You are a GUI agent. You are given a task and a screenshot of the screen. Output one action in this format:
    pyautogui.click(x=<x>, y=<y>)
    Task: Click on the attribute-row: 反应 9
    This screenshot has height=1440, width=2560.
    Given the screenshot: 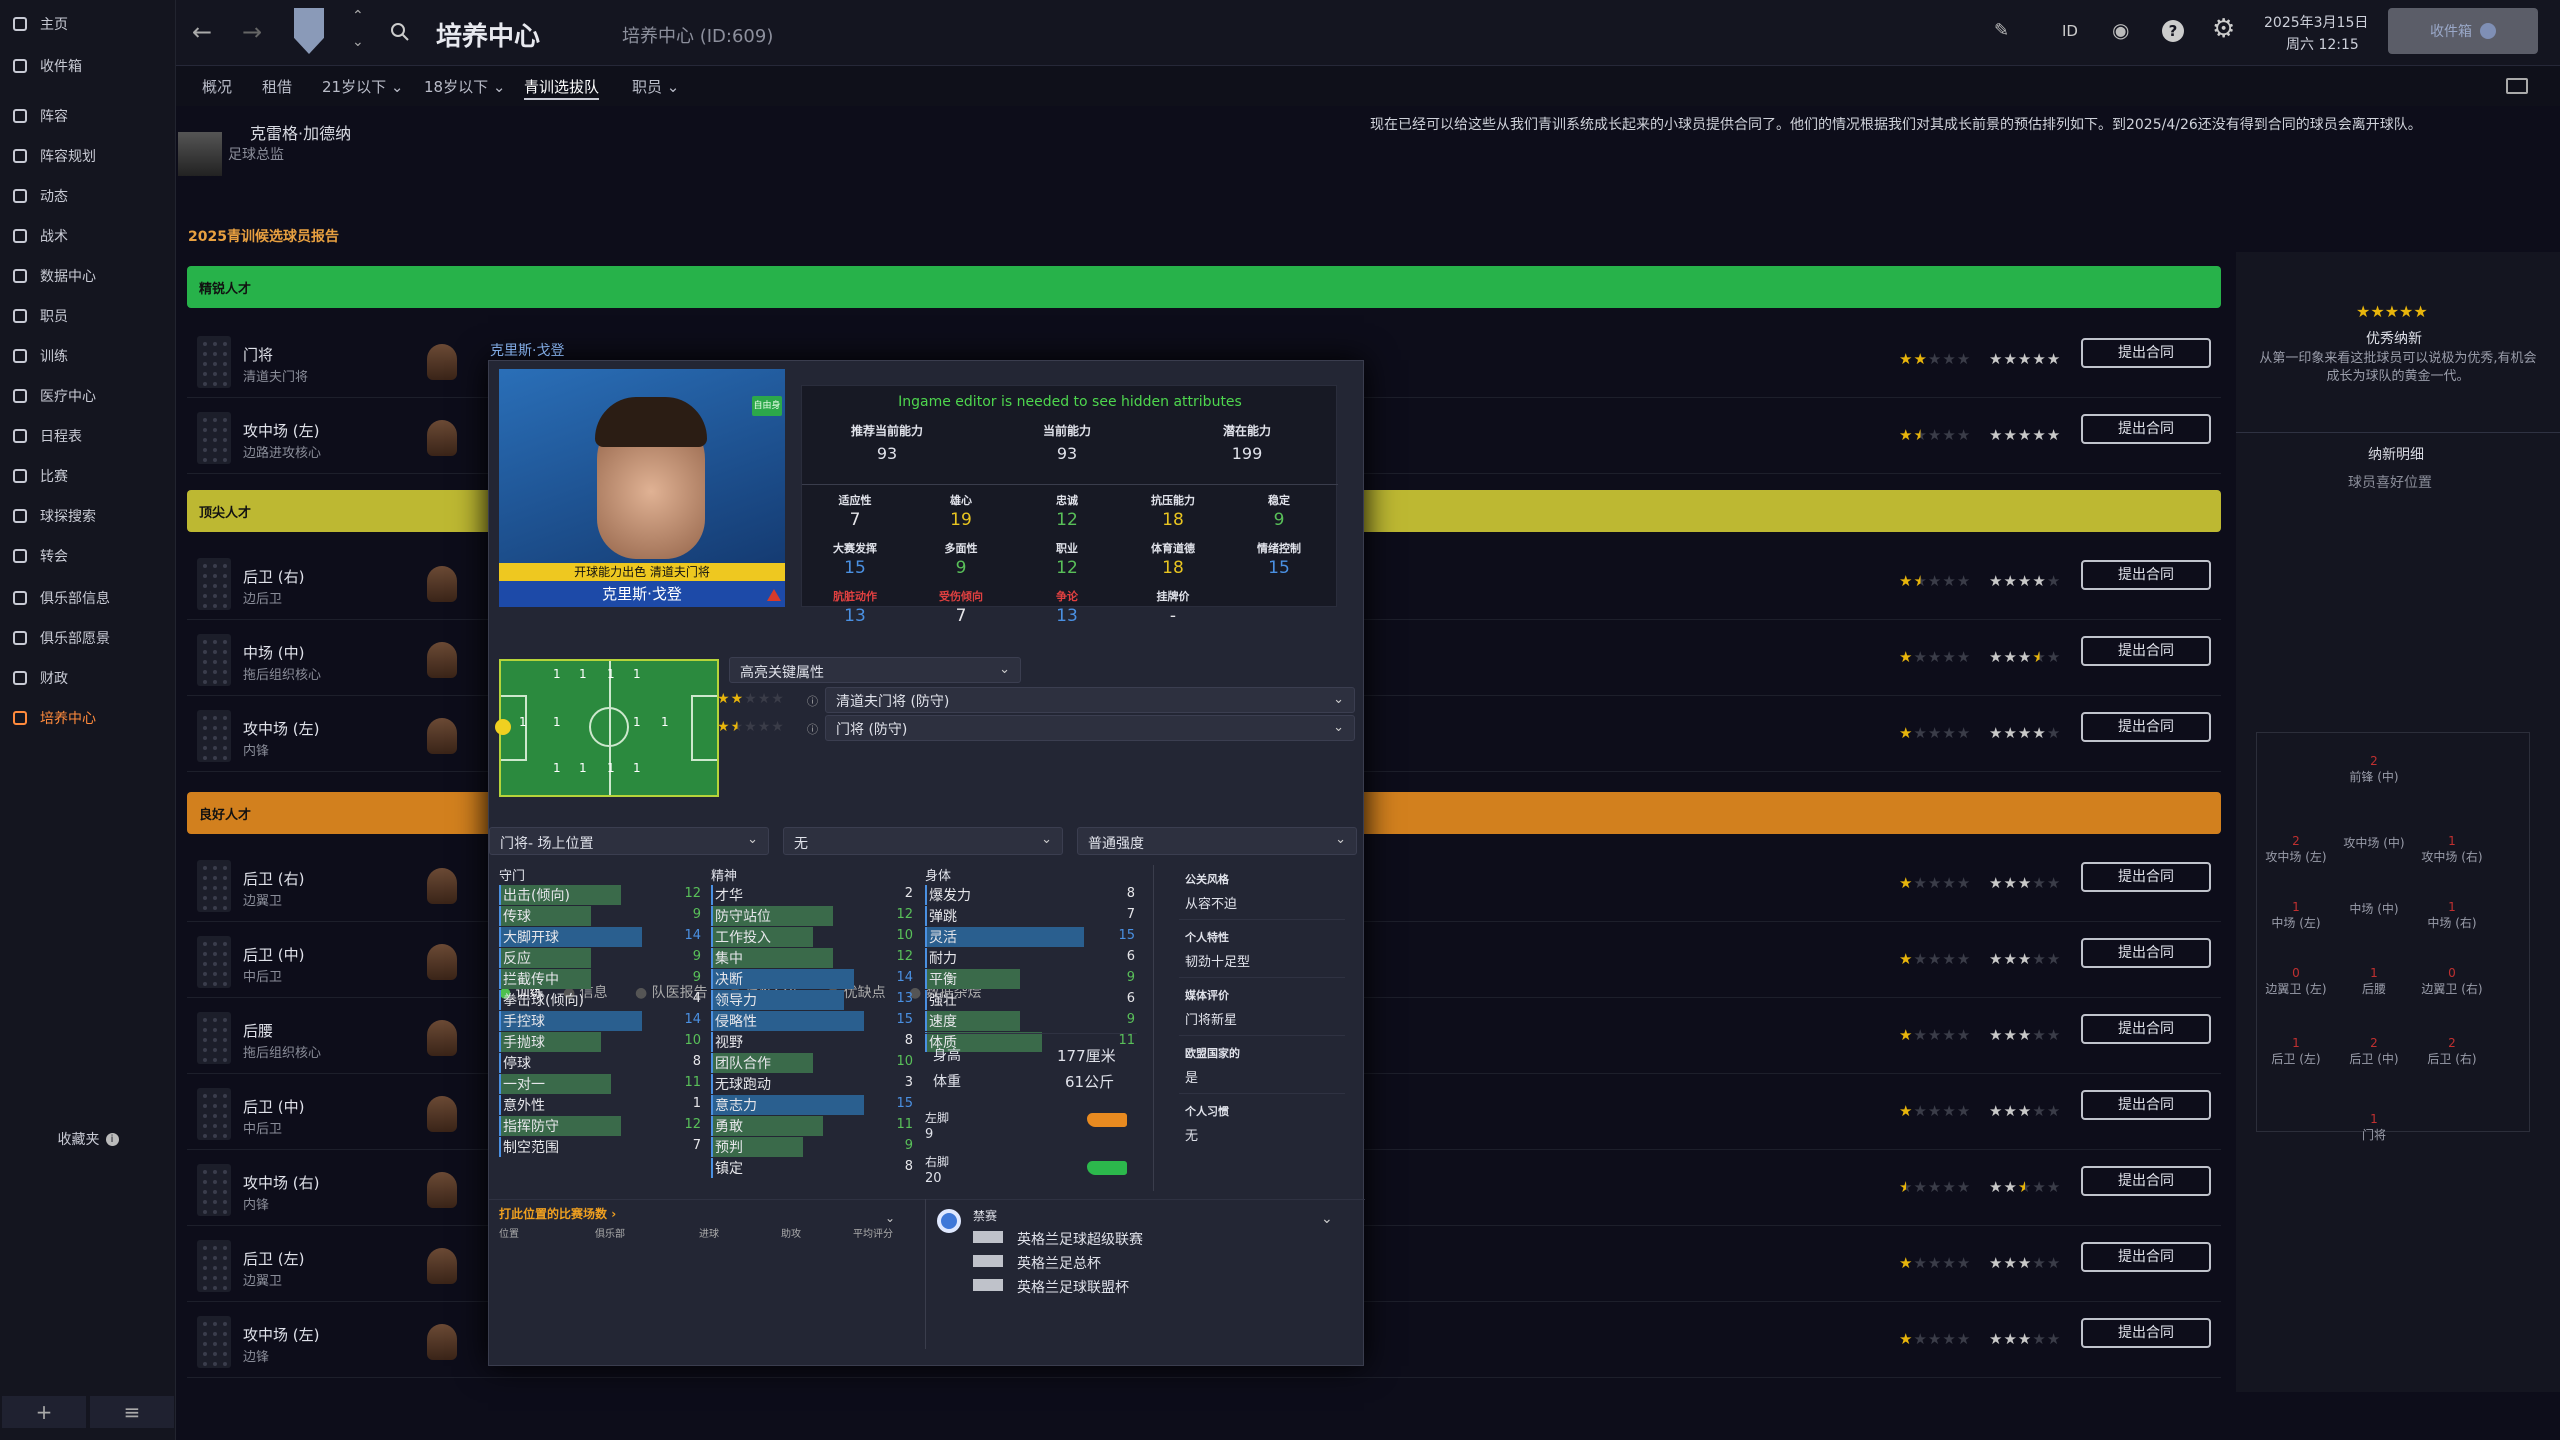 What is the action you would take?
    pyautogui.click(x=601, y=958)
    